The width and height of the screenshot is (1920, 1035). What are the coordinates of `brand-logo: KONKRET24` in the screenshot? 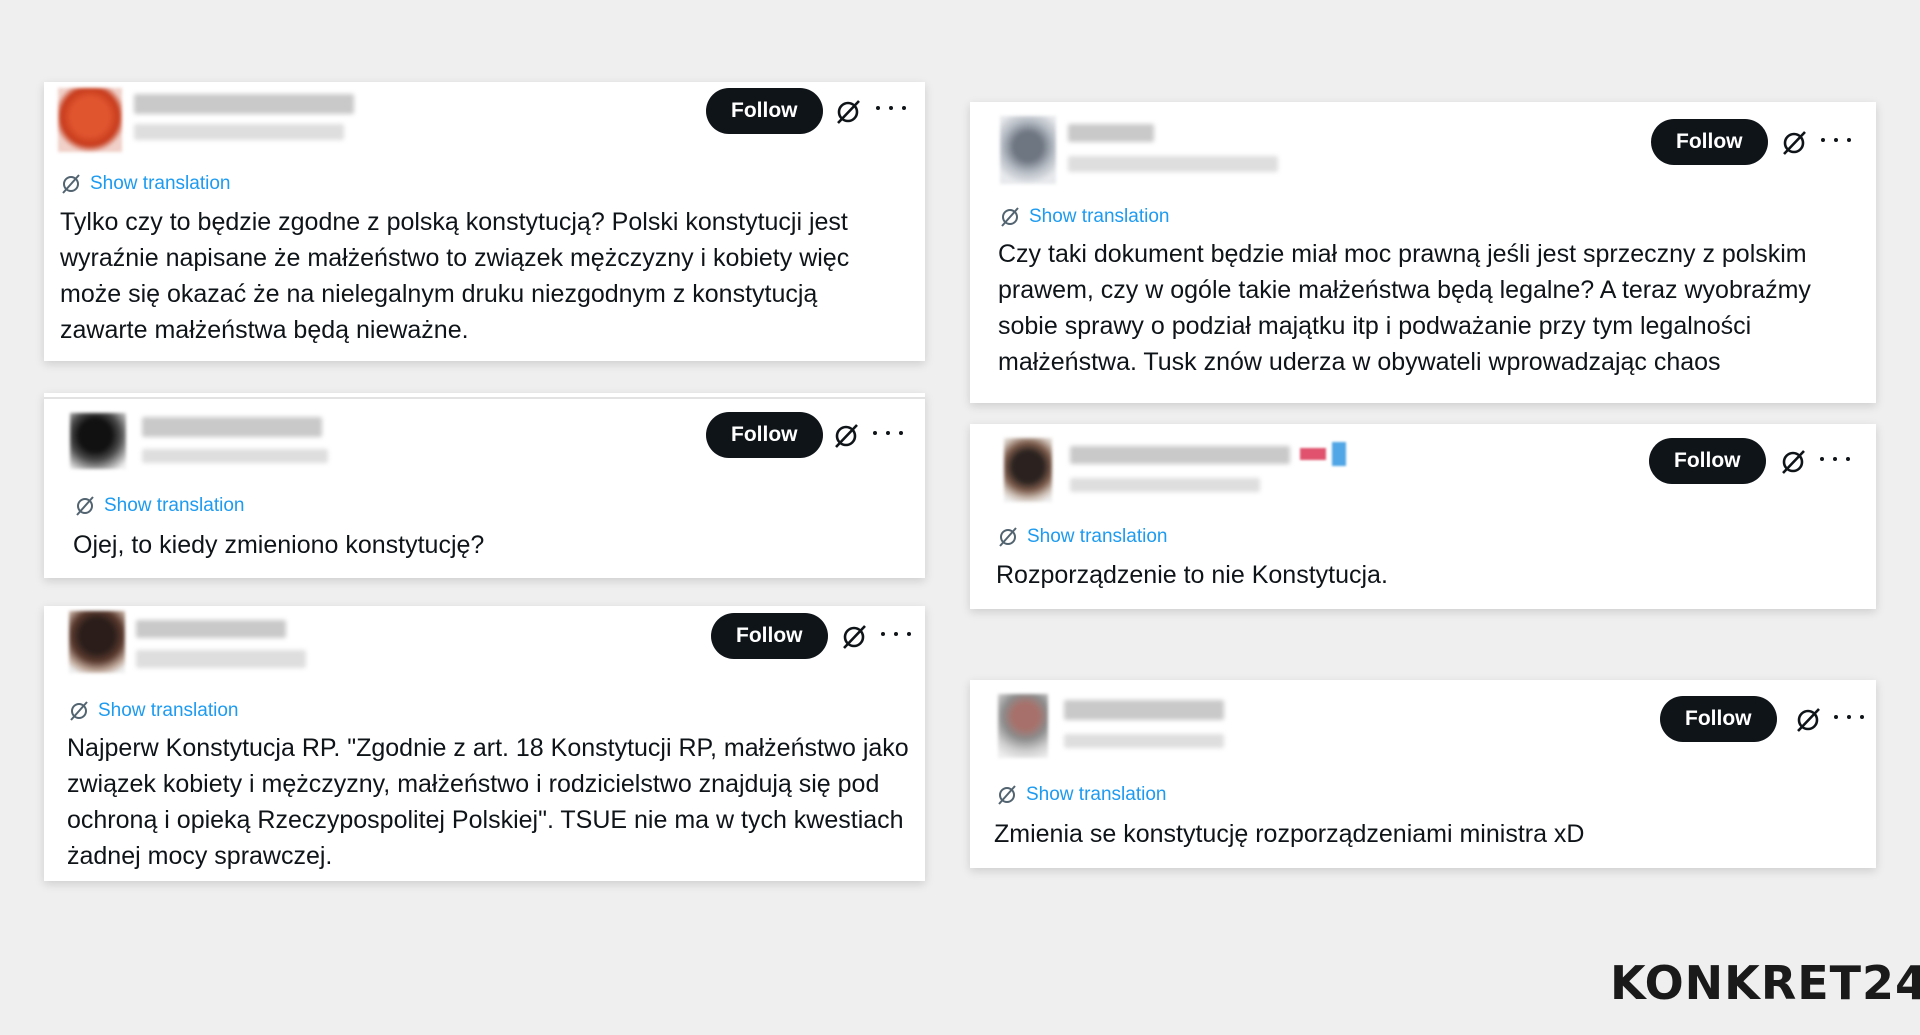 It's located at (1765, 983).